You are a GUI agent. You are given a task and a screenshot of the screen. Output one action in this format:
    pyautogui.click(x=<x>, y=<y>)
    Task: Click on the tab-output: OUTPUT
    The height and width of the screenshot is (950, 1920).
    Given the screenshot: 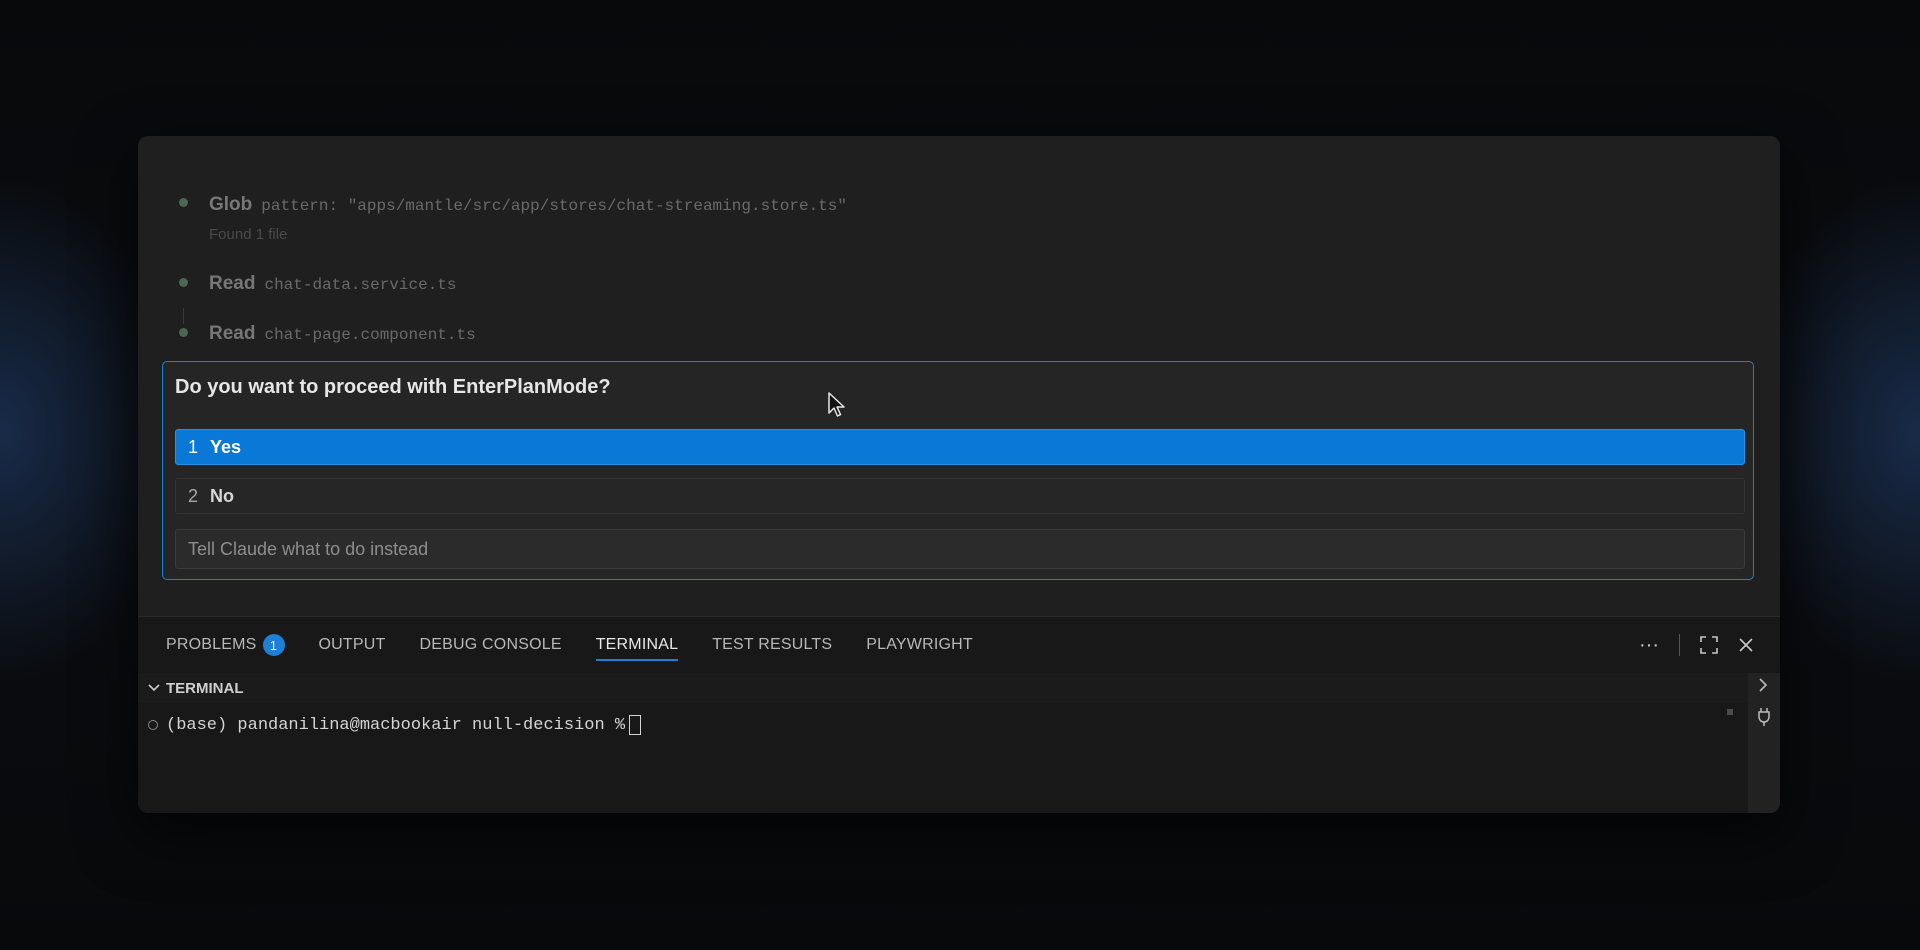 What is the action you would take?
    pyautogui.click(x=352, y=645)
    